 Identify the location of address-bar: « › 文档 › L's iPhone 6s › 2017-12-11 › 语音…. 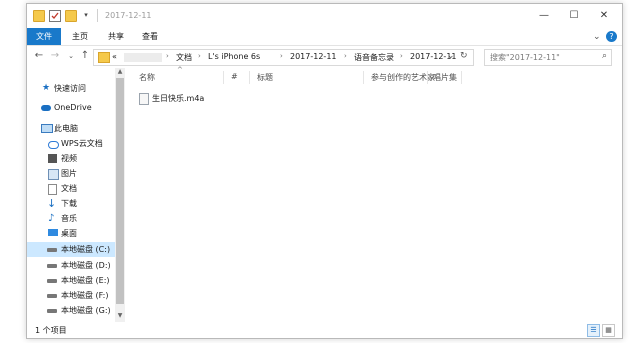
(283, 57).